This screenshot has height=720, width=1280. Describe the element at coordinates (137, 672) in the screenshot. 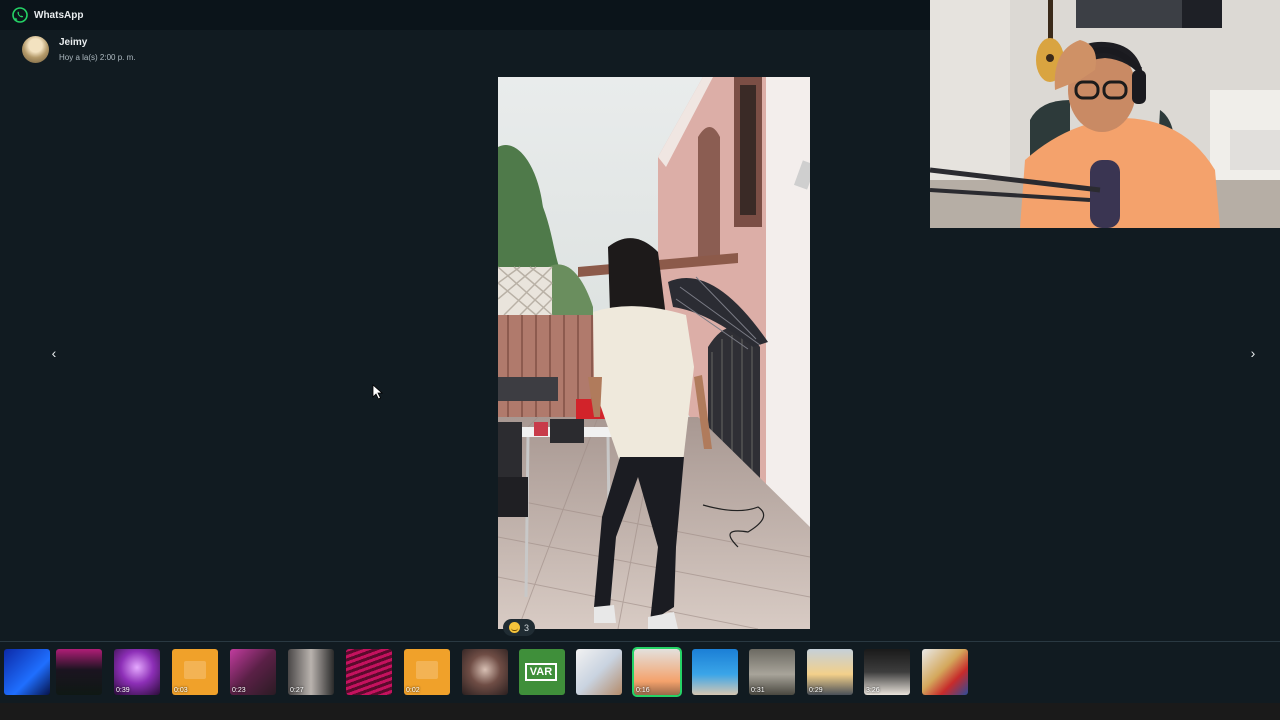

I see `media-thumbnail: 0:39` at that location.